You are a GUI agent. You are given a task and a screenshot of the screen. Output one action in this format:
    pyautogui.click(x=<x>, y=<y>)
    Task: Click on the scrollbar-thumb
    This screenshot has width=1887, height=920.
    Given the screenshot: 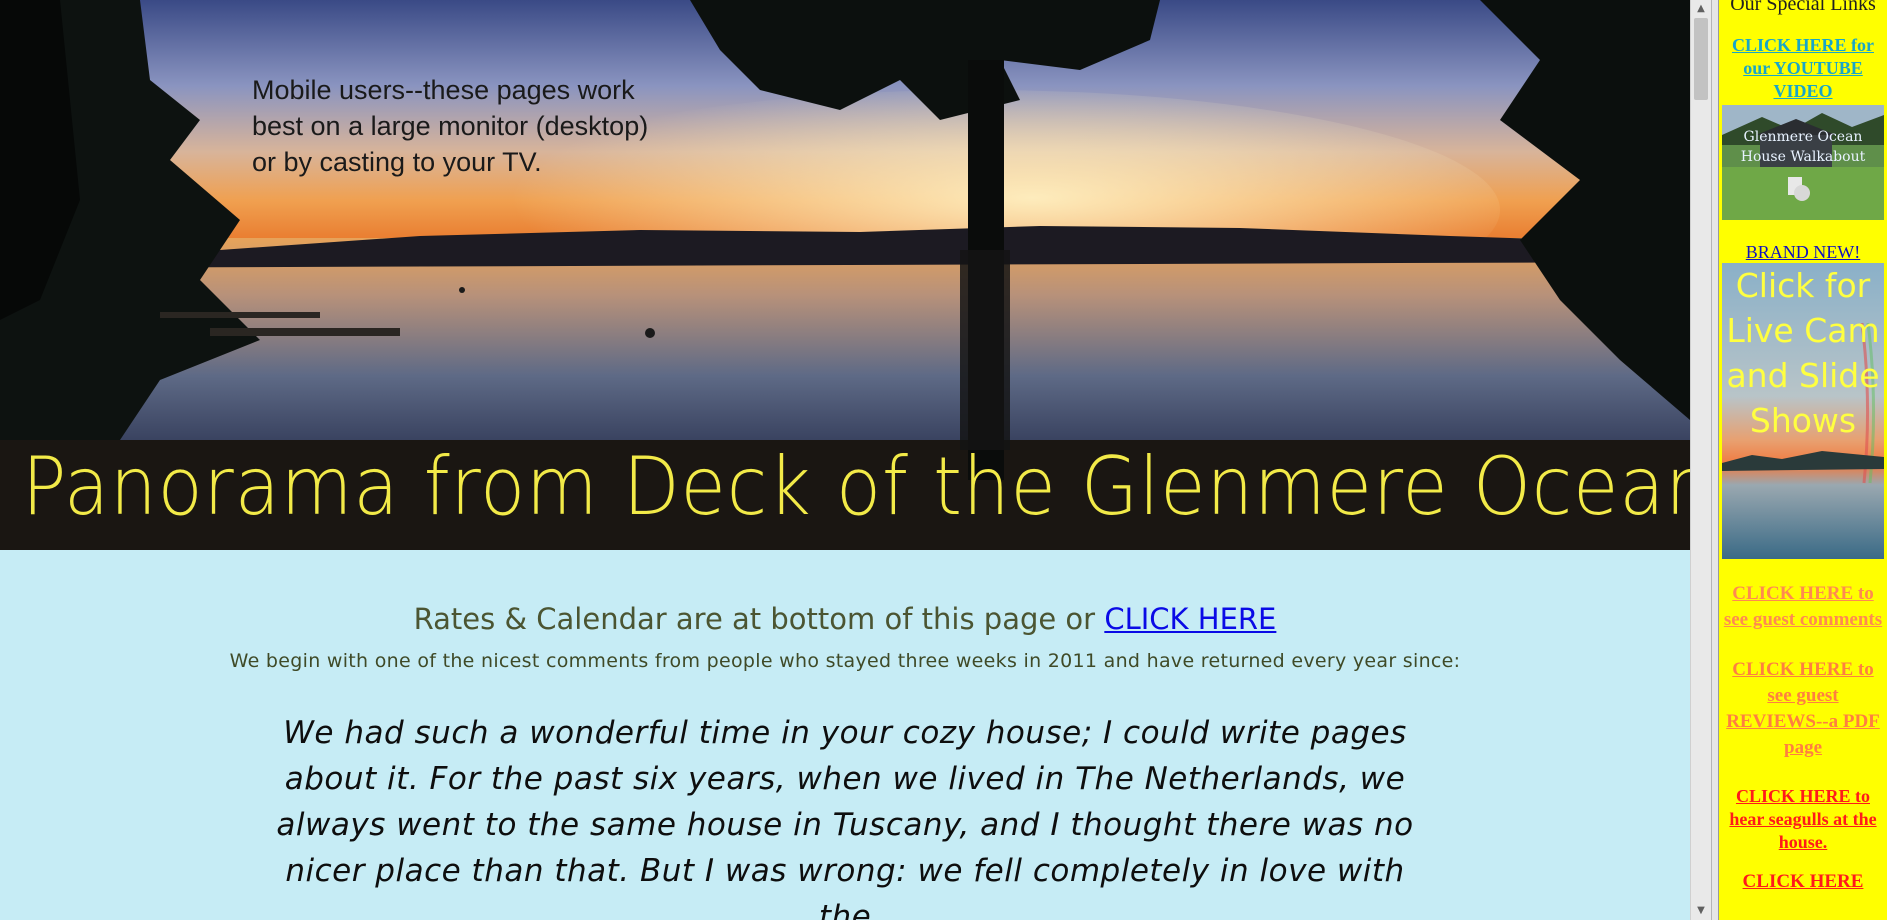 What is the action you would take?
    pyautogui.click(x=1701, y=59)
    